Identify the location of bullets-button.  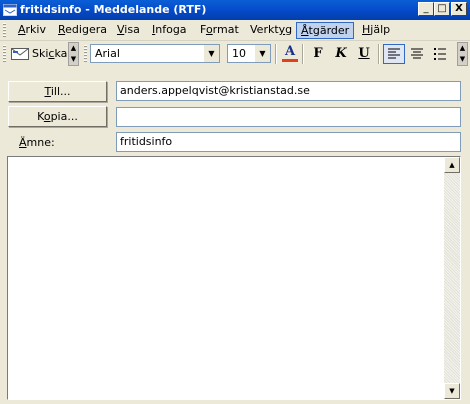
(440, 54).